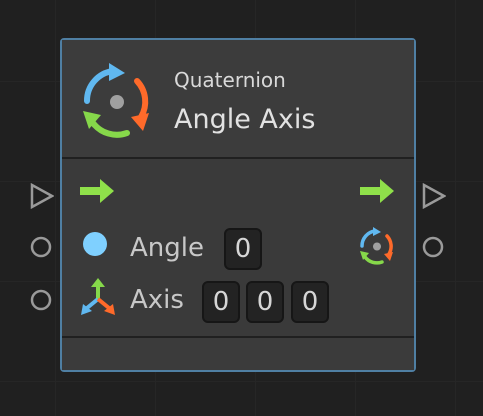 The height and width of the screenshot is (416, 483). Describe the element at coordinates (42, 196) in the screenshot. I see `flow-input-port` at that location.